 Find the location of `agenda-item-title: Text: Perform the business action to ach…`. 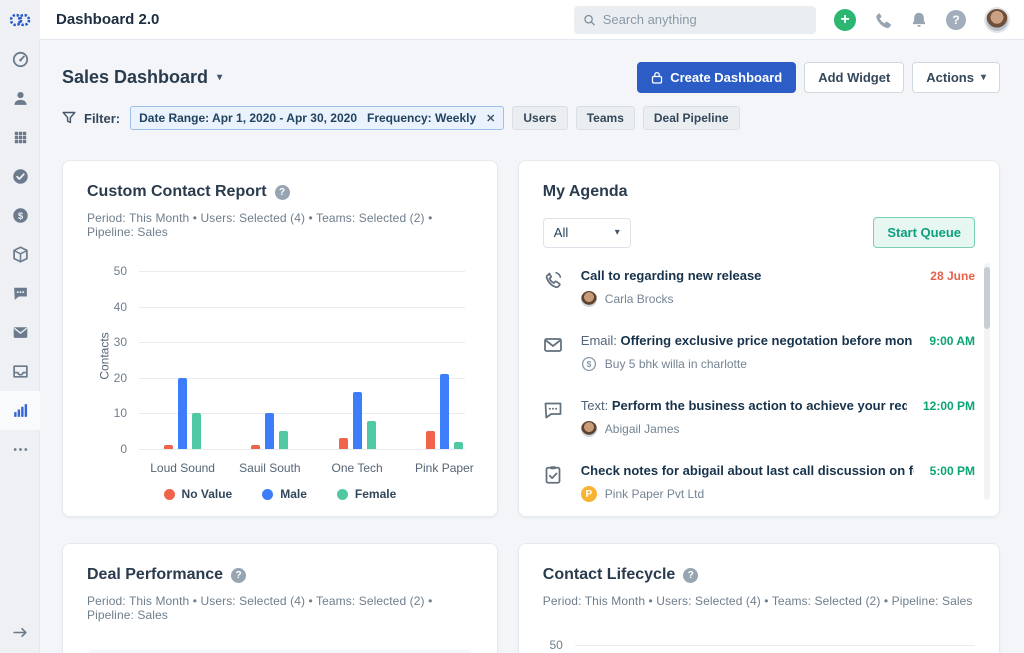

agenda-item-title: Text: Perform the business action to ach… is located at coordinates (744, 405).